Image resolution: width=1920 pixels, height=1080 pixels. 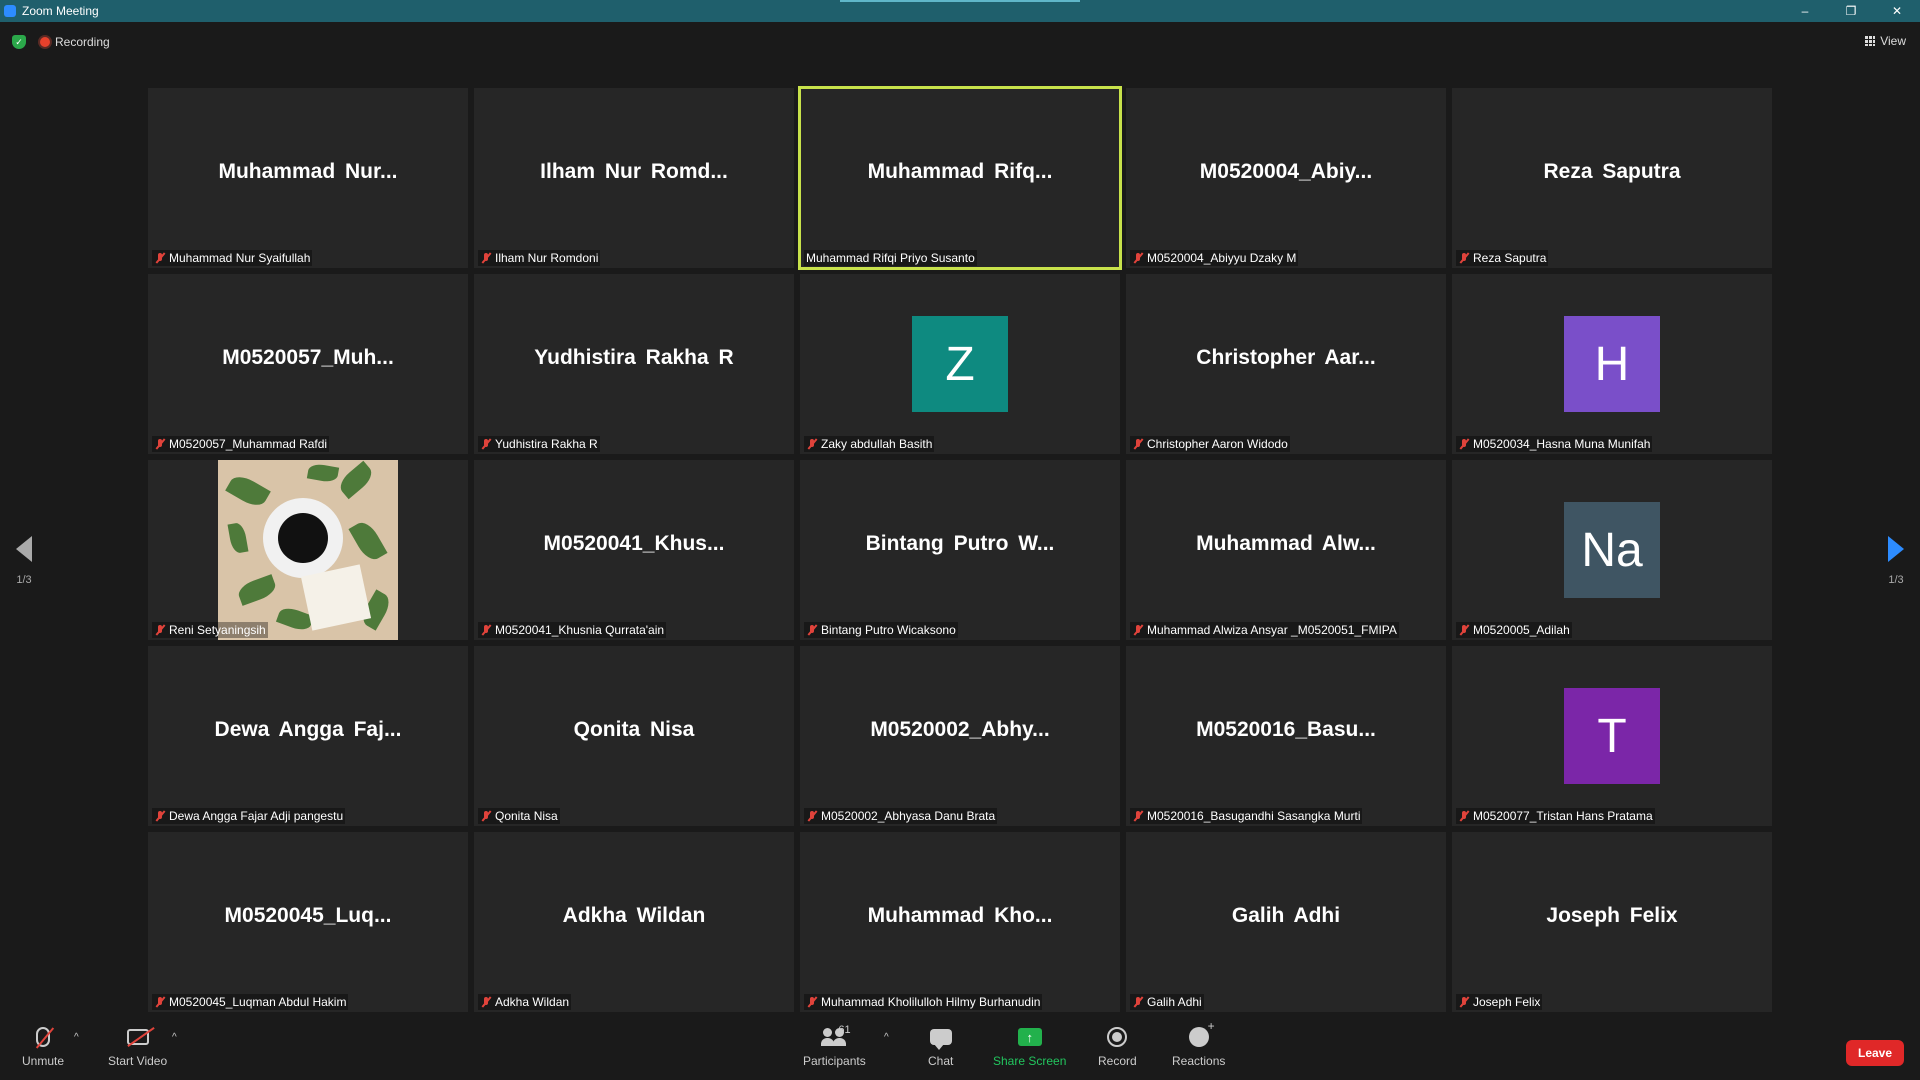 What do you see at coordinates (249, 816) in the screenshot?
I see `participant-name-label: Dewa Angga Fajar Adji pangestu` at bounding box center [249, 816].